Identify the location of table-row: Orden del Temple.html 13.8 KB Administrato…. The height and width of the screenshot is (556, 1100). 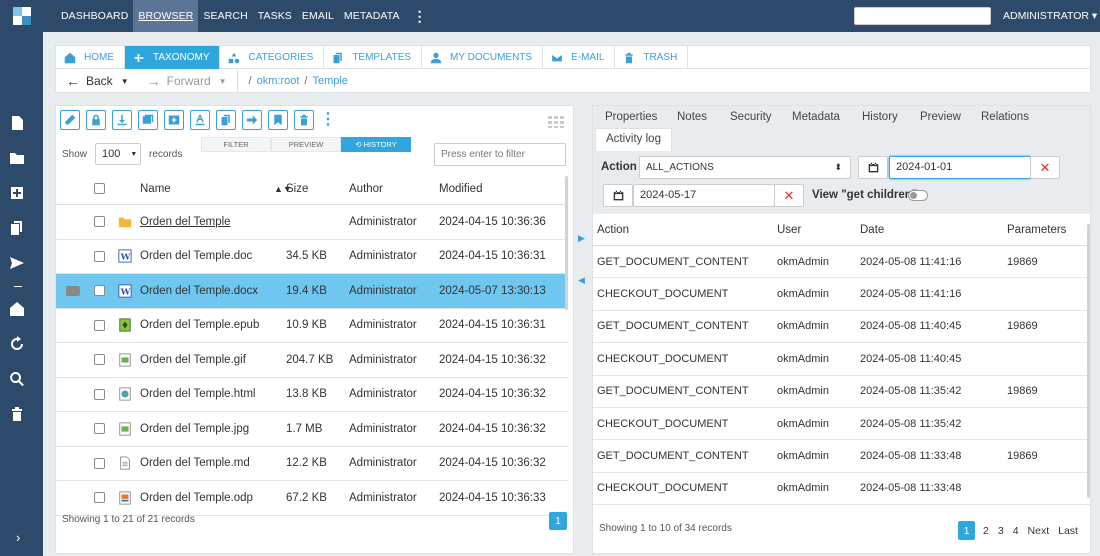
(312, 395).